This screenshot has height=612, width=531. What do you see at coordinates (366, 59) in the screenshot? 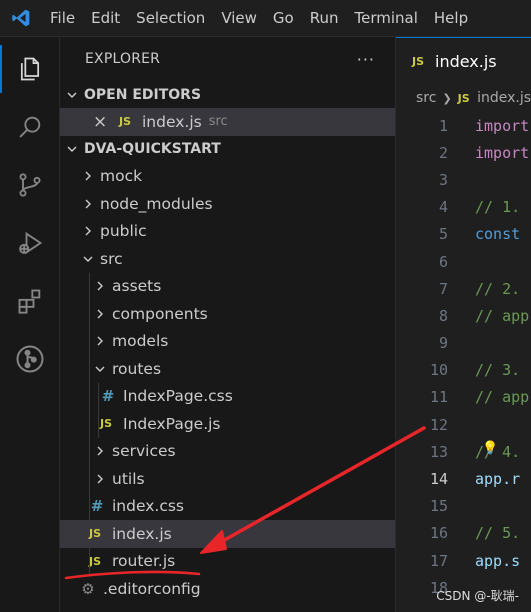
I see `more-actions-button: ···` at bounding box center [366, 59].